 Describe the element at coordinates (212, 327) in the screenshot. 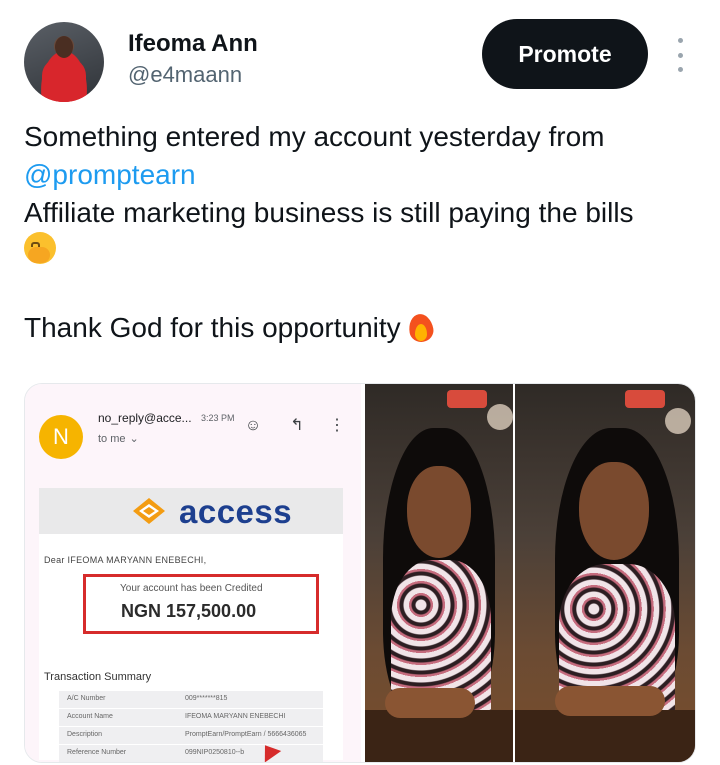

I see `tweet-line: Thank God for this opportunity` at that location.